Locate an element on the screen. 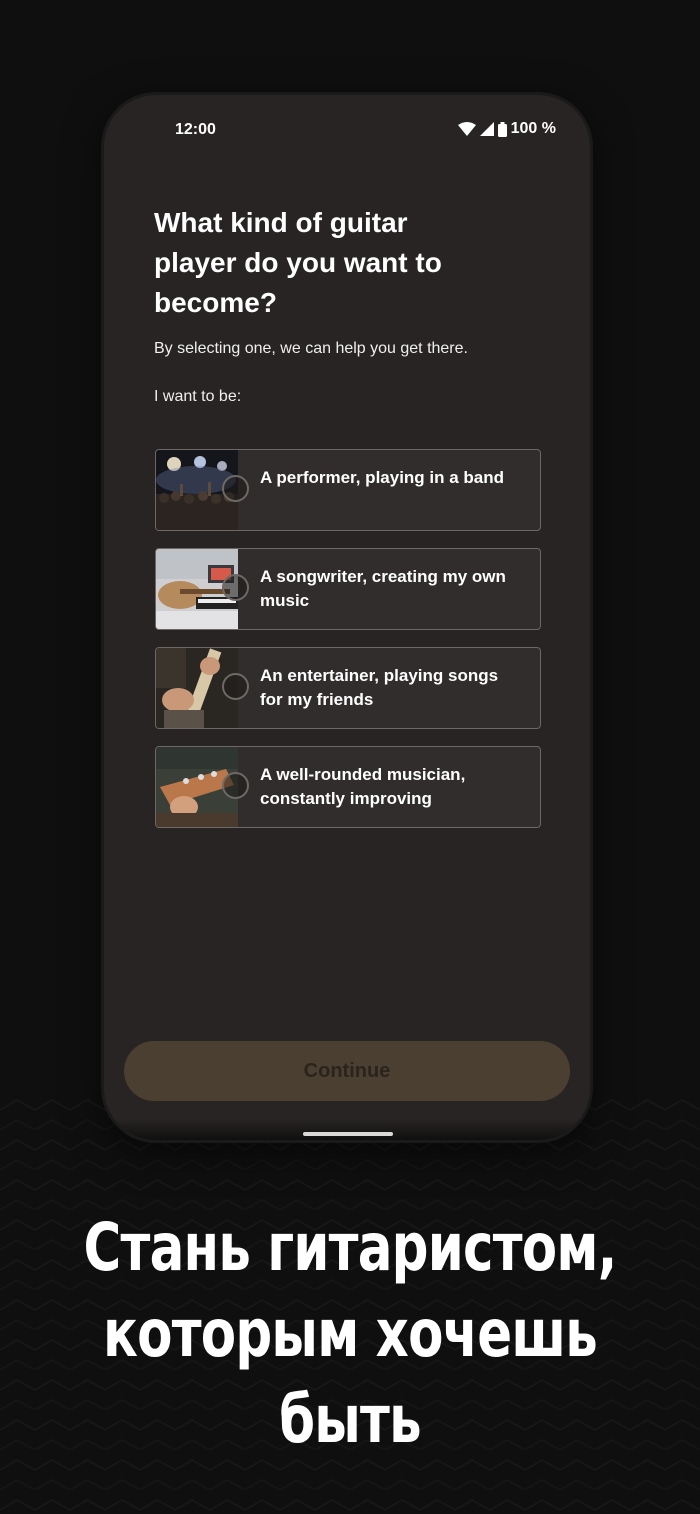  home-indicator is located at coordinates (348, 1134).